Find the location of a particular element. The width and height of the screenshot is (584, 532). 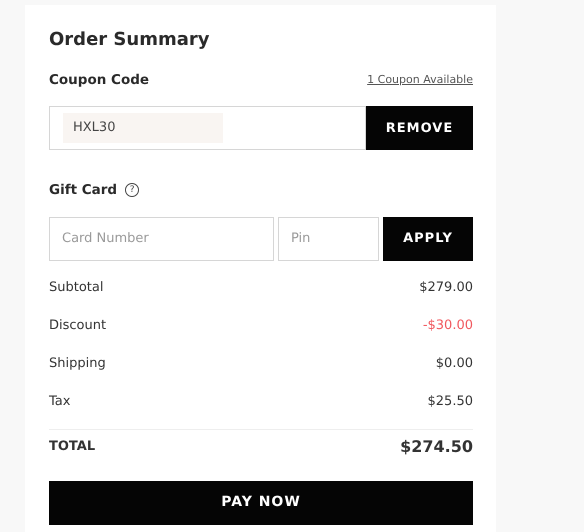

pin-field: Pin is located at coordinates (328, 238).